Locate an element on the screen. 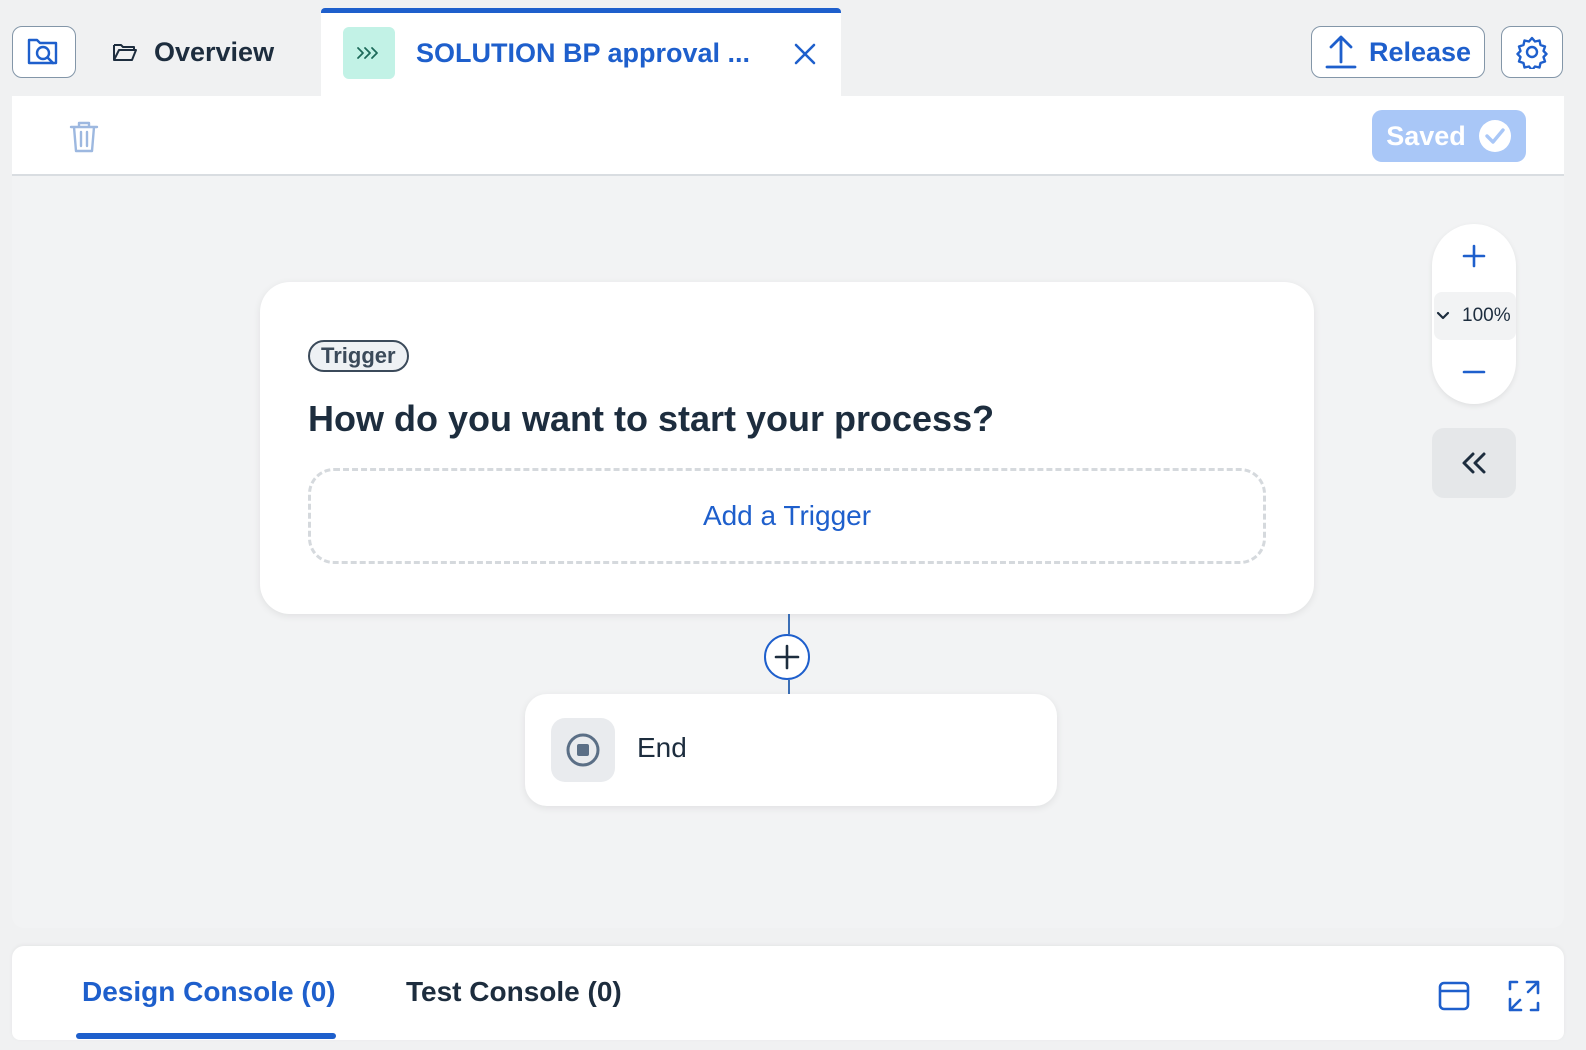 This screenshot has width=1586, height=1050. gear-icon is located at coordinates (1532, 52).